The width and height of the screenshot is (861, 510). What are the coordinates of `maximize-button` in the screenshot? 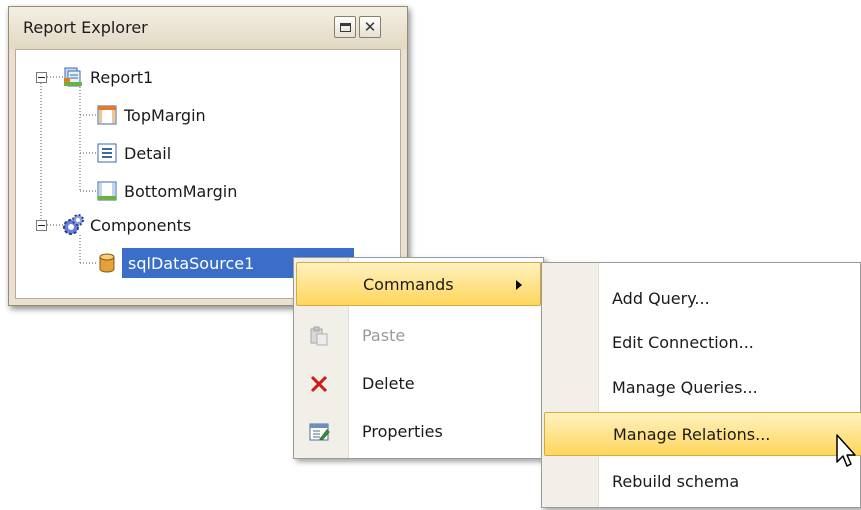 It's located at (345, 27).